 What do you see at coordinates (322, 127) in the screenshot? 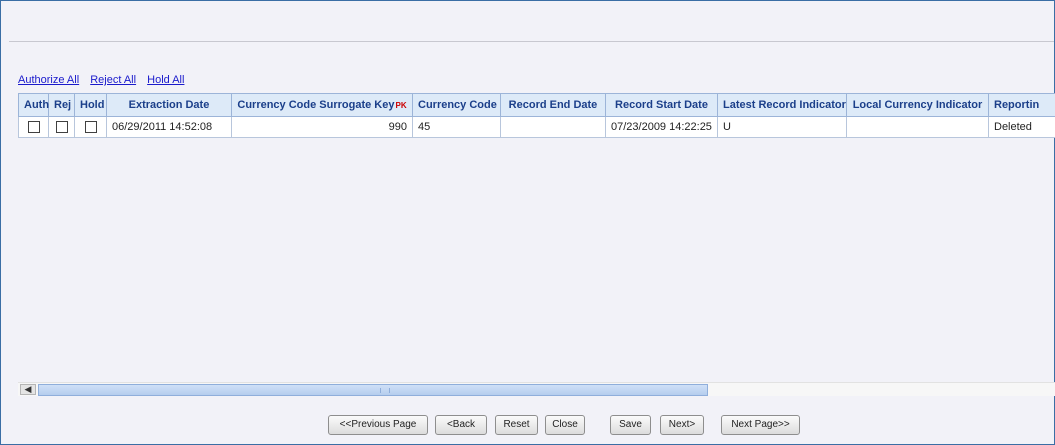
I see `cell-surrogate-key: 990` at bounding box center [322, 127].